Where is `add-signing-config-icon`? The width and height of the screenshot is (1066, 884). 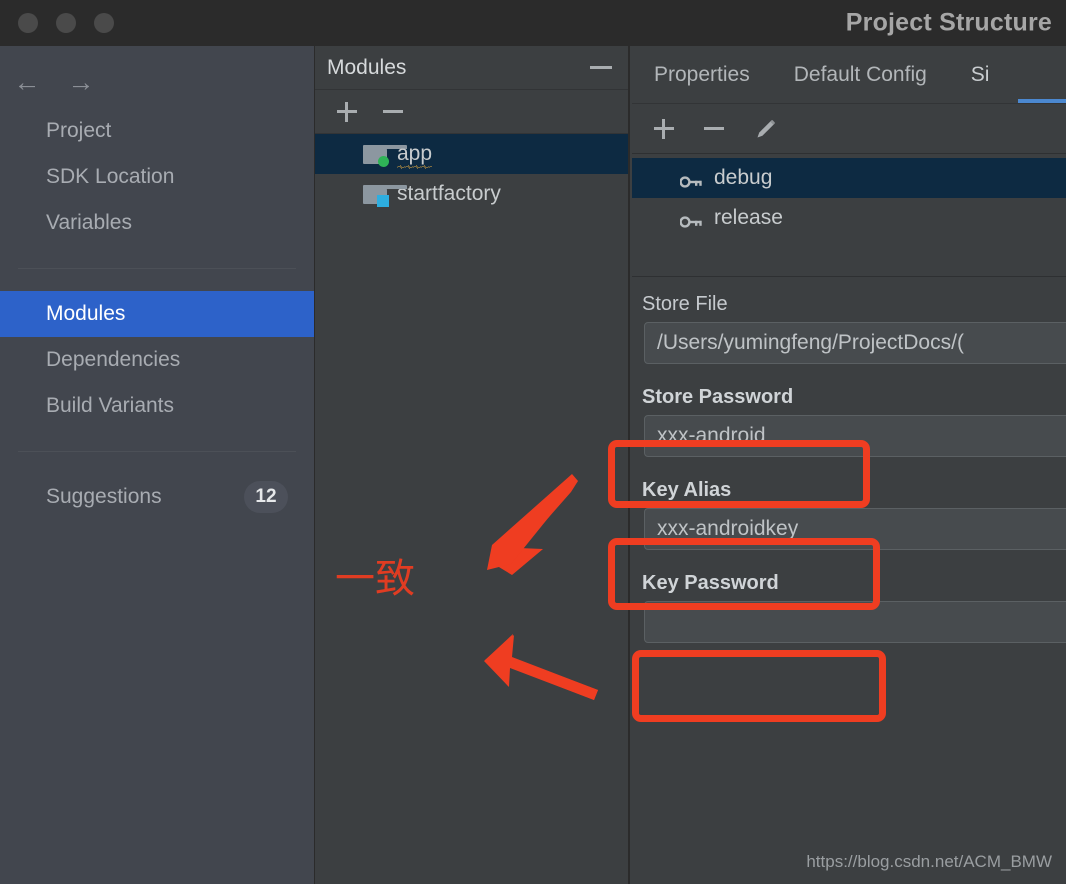 add-signing-config-icon is located at coordinates (664, 128).